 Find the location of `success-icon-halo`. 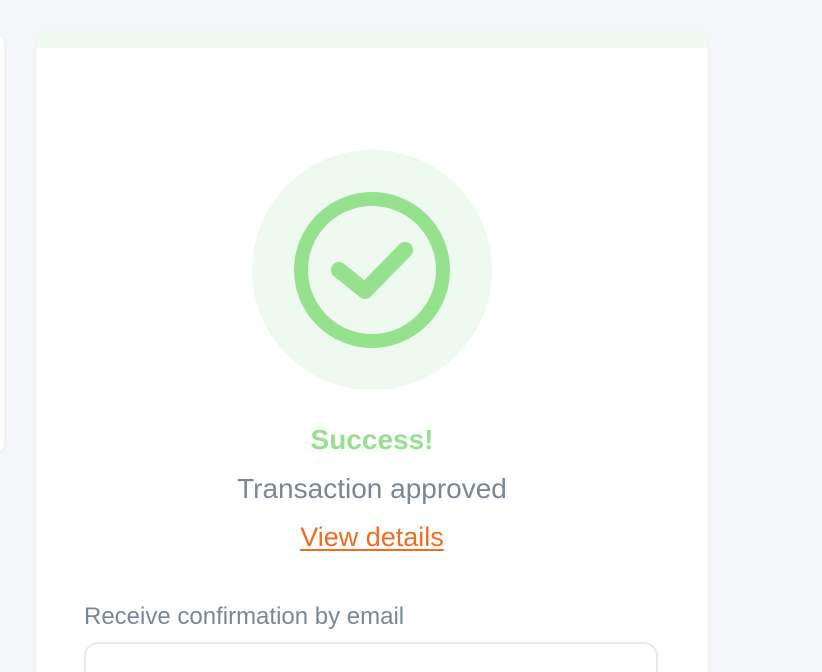

success-icon-halo is located at coordinates (372, 270).